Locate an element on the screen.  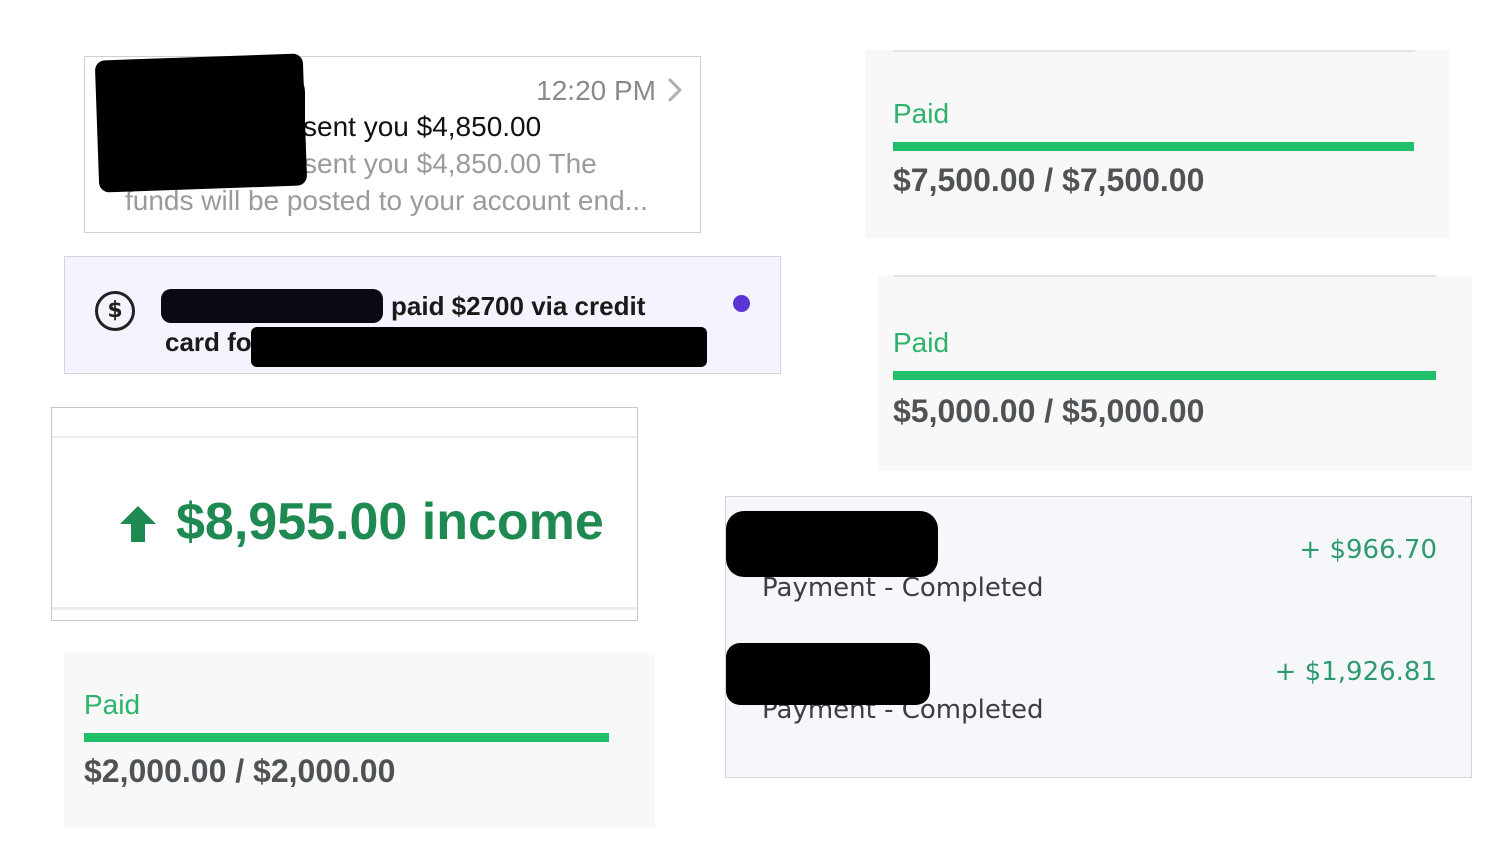
payment-amount: + $1,926.81 is located at coordinates (1355, 672).